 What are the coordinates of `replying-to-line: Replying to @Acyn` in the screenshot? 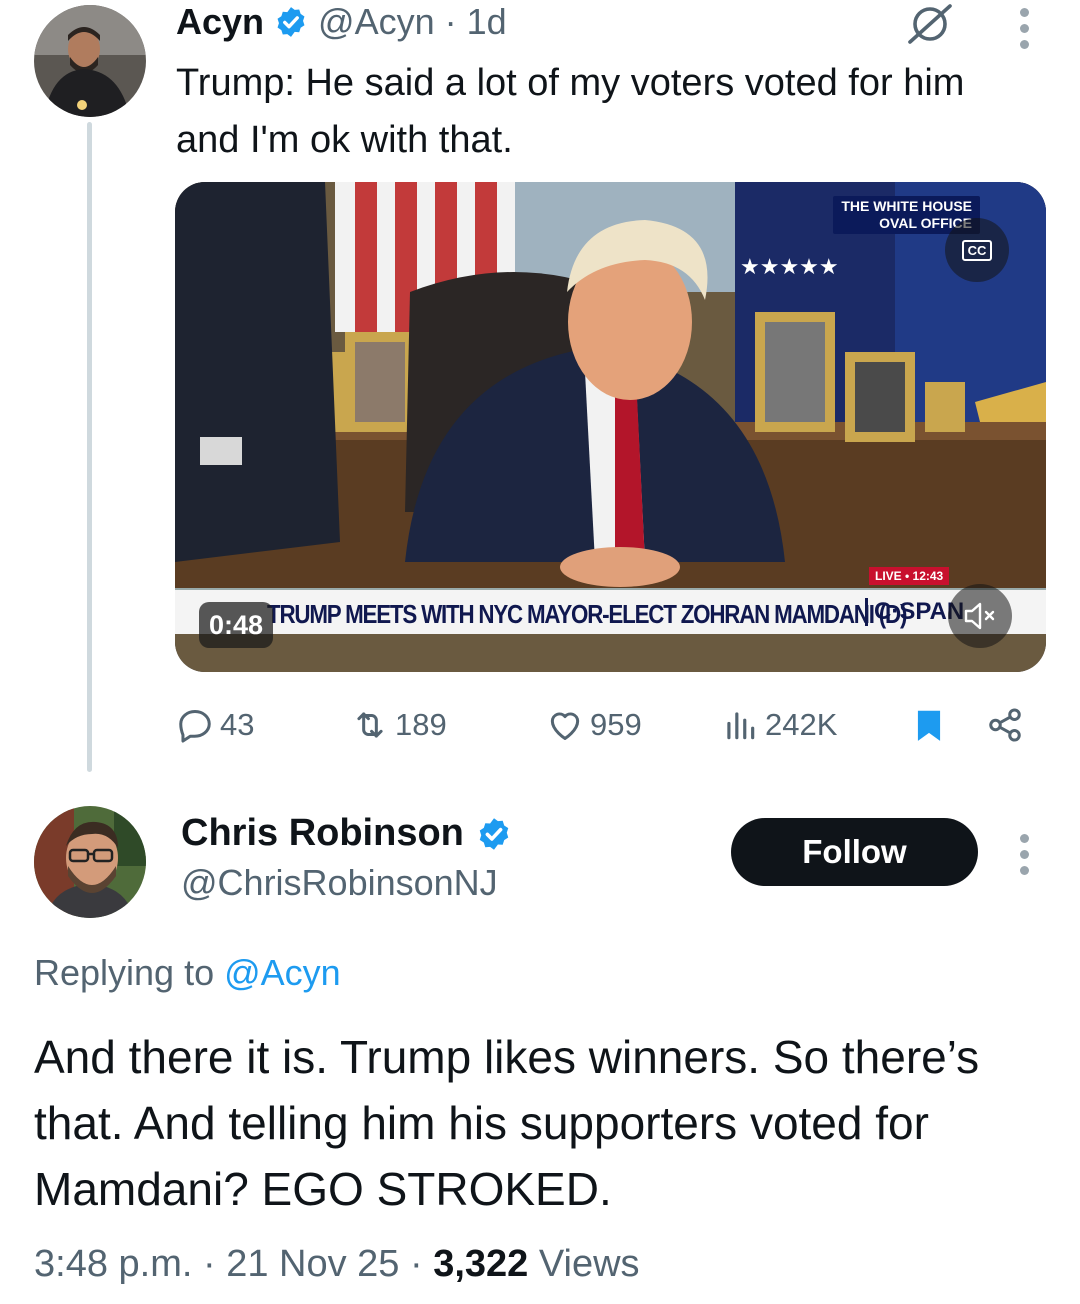 It's located at (187, 973).